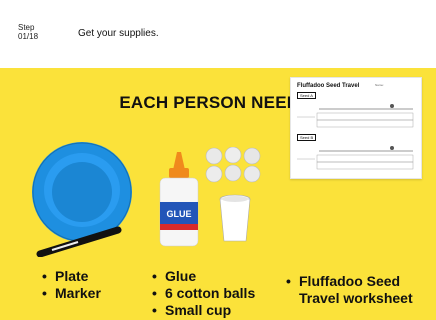 The height and width of the screenshot is (320, 436). Describe the element at coordinates (379, 85) in the screenshot. I see `worksheet-name-label: Name:` at that location.